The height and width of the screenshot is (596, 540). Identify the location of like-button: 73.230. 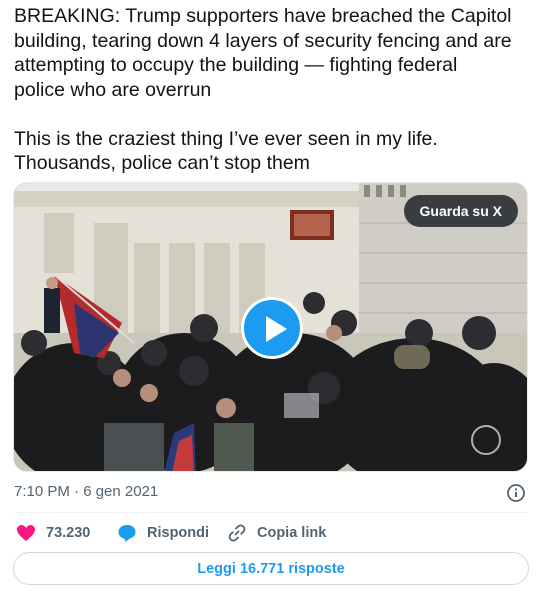
(53, 533).